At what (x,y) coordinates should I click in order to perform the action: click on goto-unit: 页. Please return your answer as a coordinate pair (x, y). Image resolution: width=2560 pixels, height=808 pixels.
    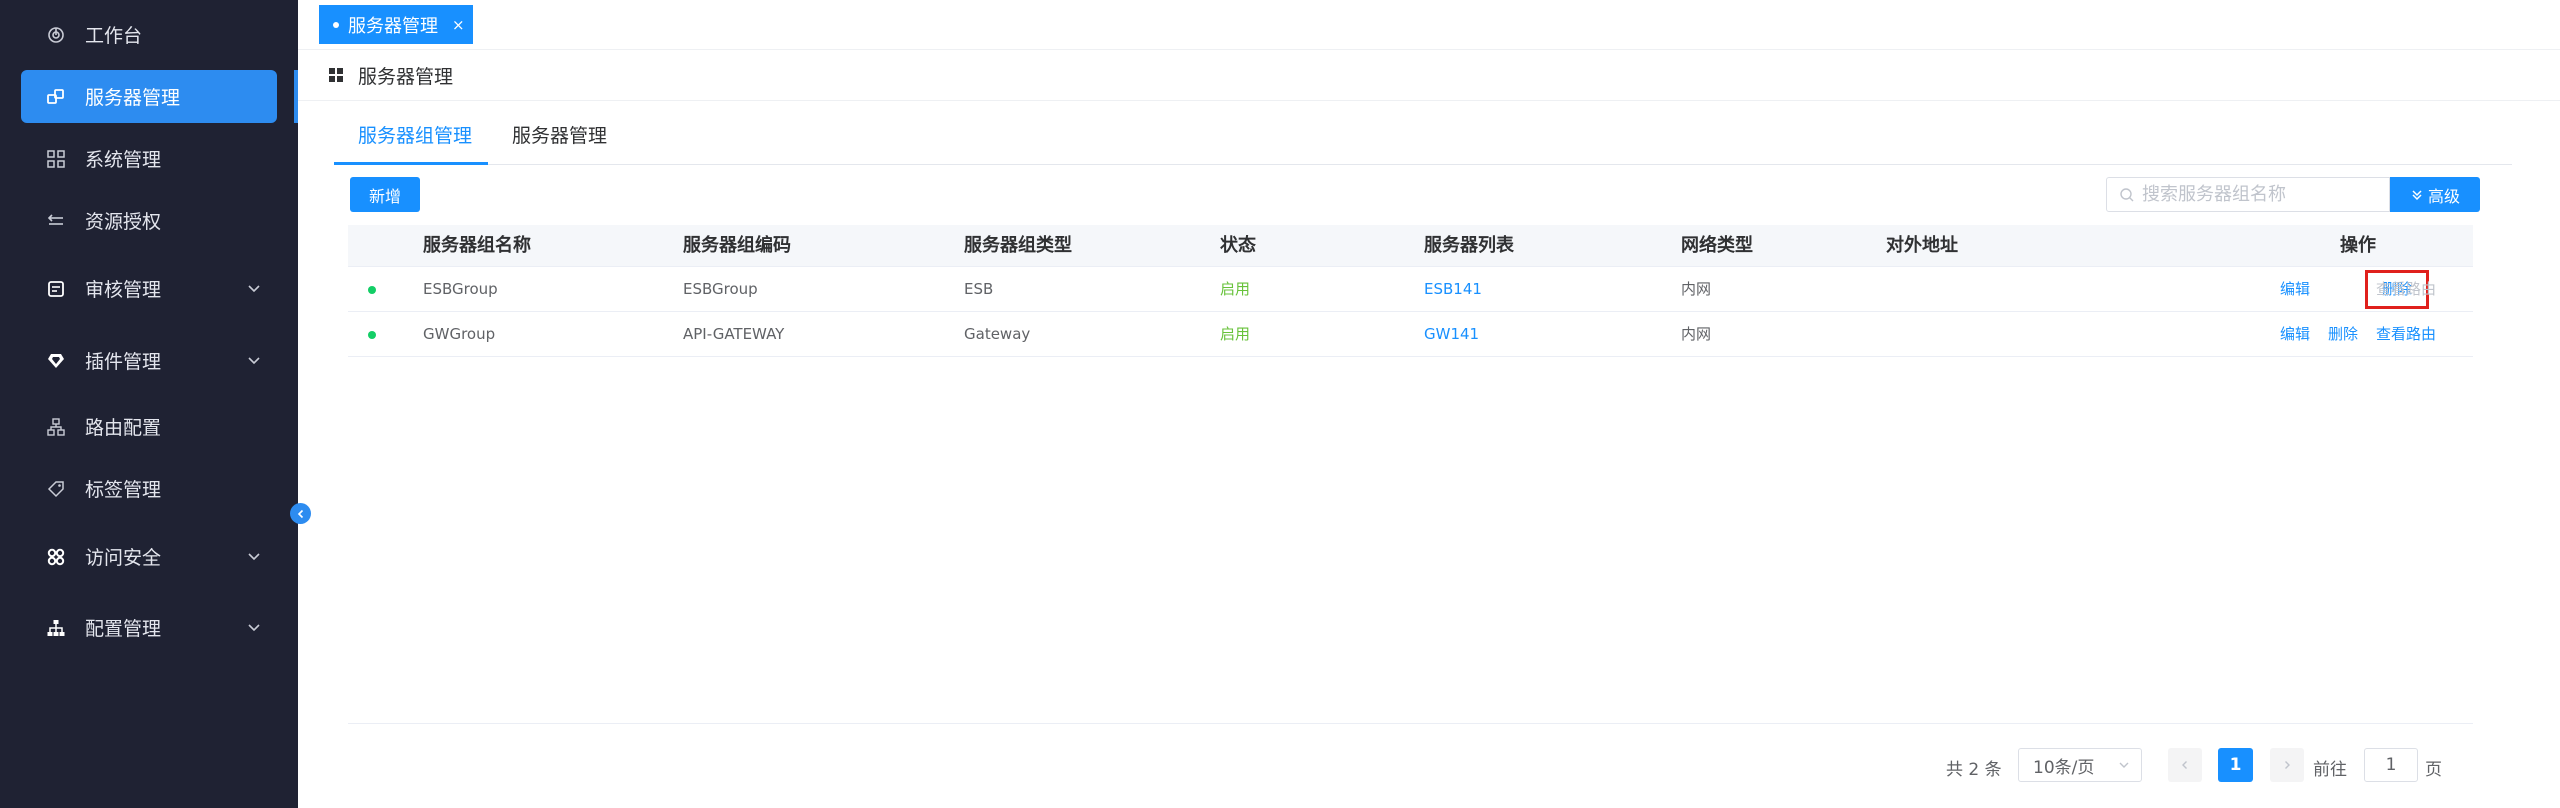
    Looking at the image, I should click on (2433, 770).